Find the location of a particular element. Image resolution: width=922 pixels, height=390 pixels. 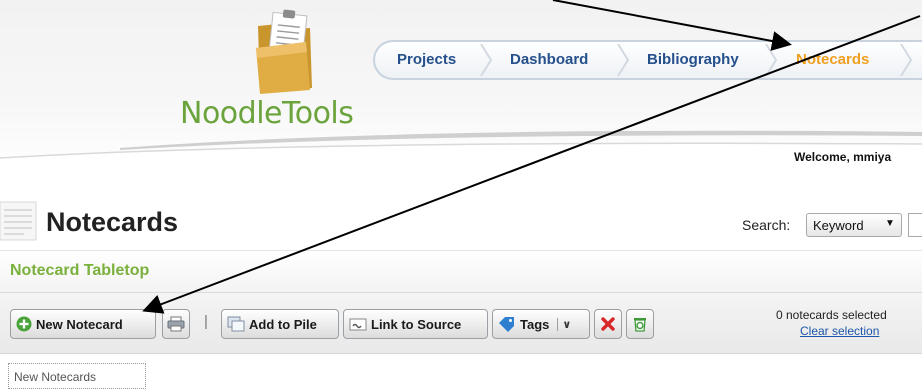

nav-bibliography: Bibliography is located at coordinates (693, 59).